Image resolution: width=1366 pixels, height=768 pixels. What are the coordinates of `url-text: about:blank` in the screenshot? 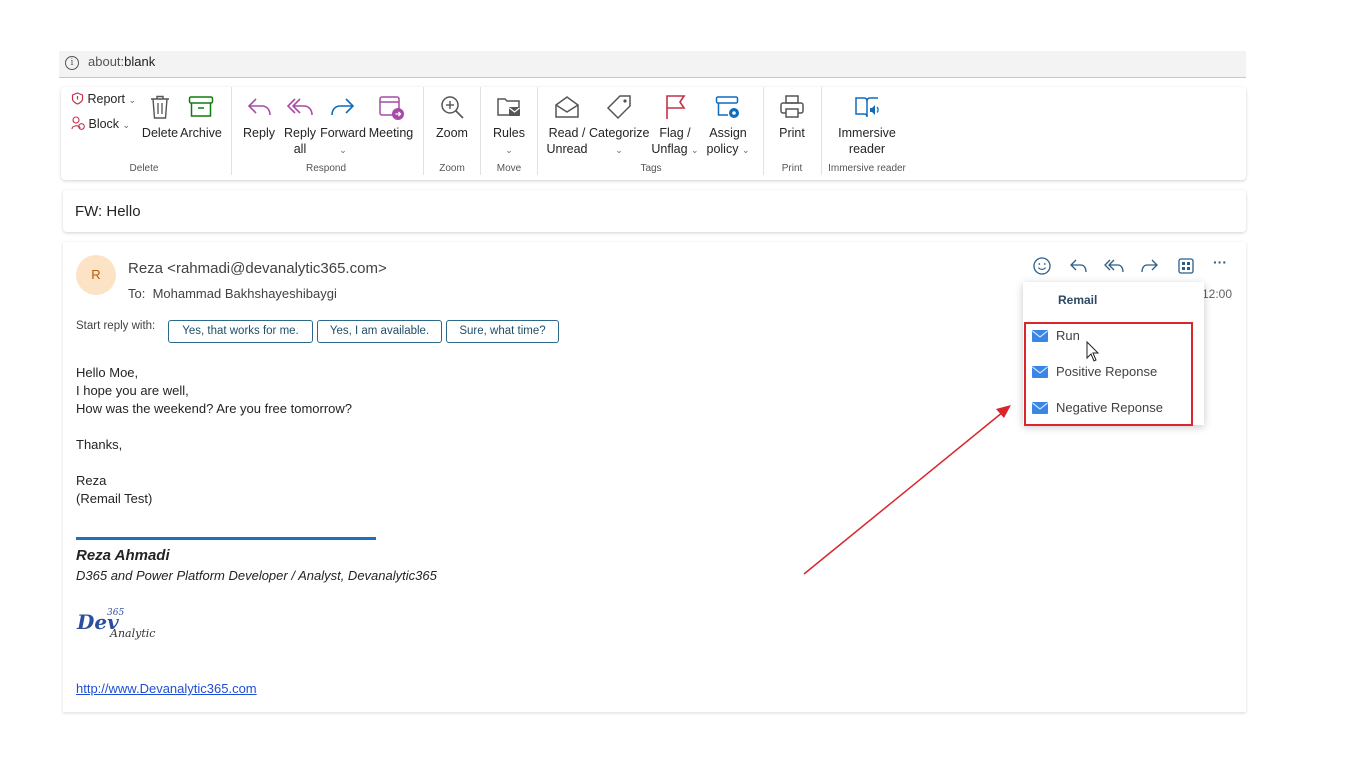 It's located at (121, 61).